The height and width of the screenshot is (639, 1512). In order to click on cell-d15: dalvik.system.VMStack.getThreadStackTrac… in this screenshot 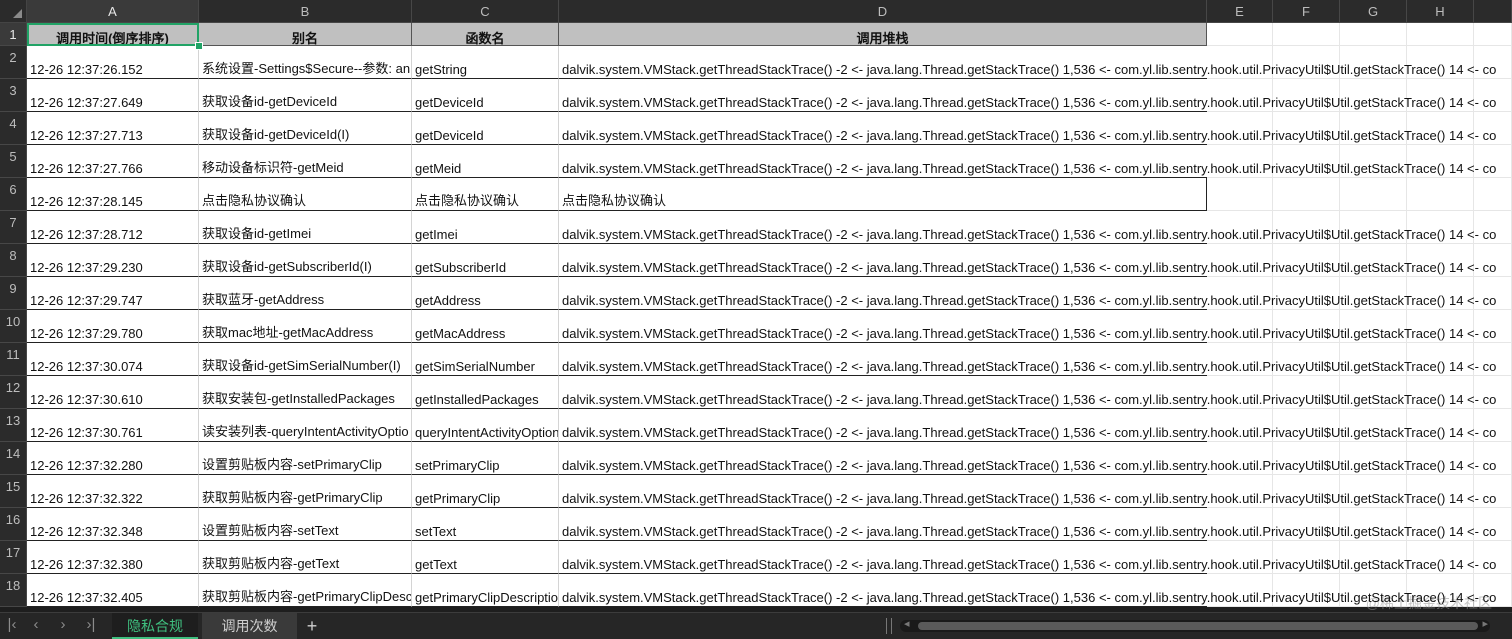, I will do `click(1027, 491)`.